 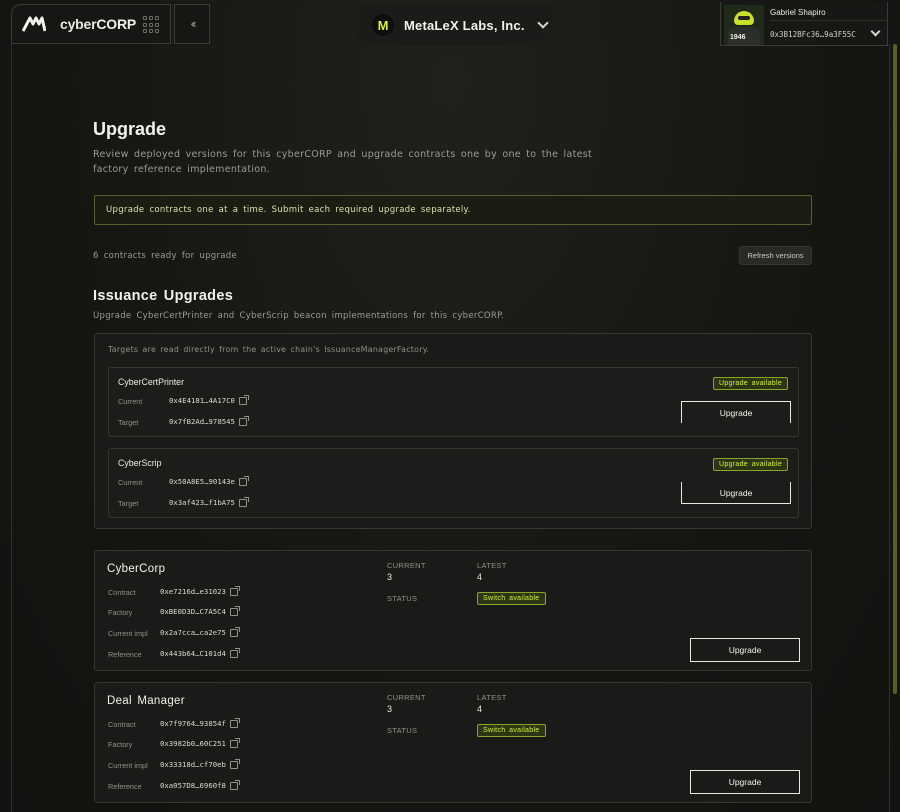 What do you see at coordinates (200, 784) in the screenshot?
I see `reference-address: 0xa057D8…6960f8` at bounding box center [200, 784].